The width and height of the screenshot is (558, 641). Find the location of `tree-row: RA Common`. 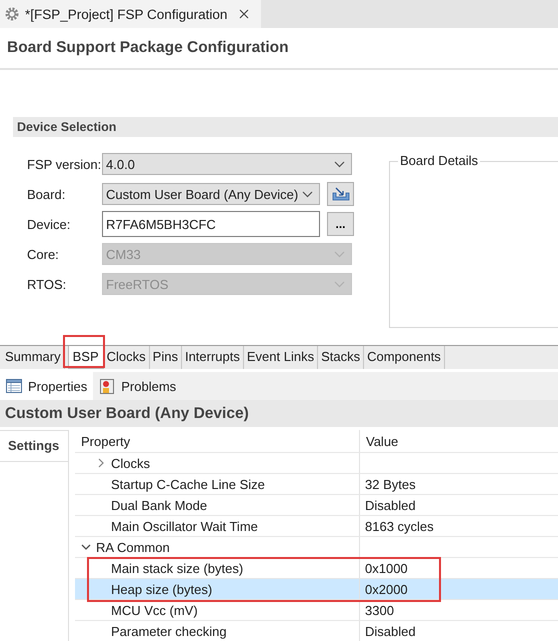

tree-row: RA Common is located at coordinates (316, 547).